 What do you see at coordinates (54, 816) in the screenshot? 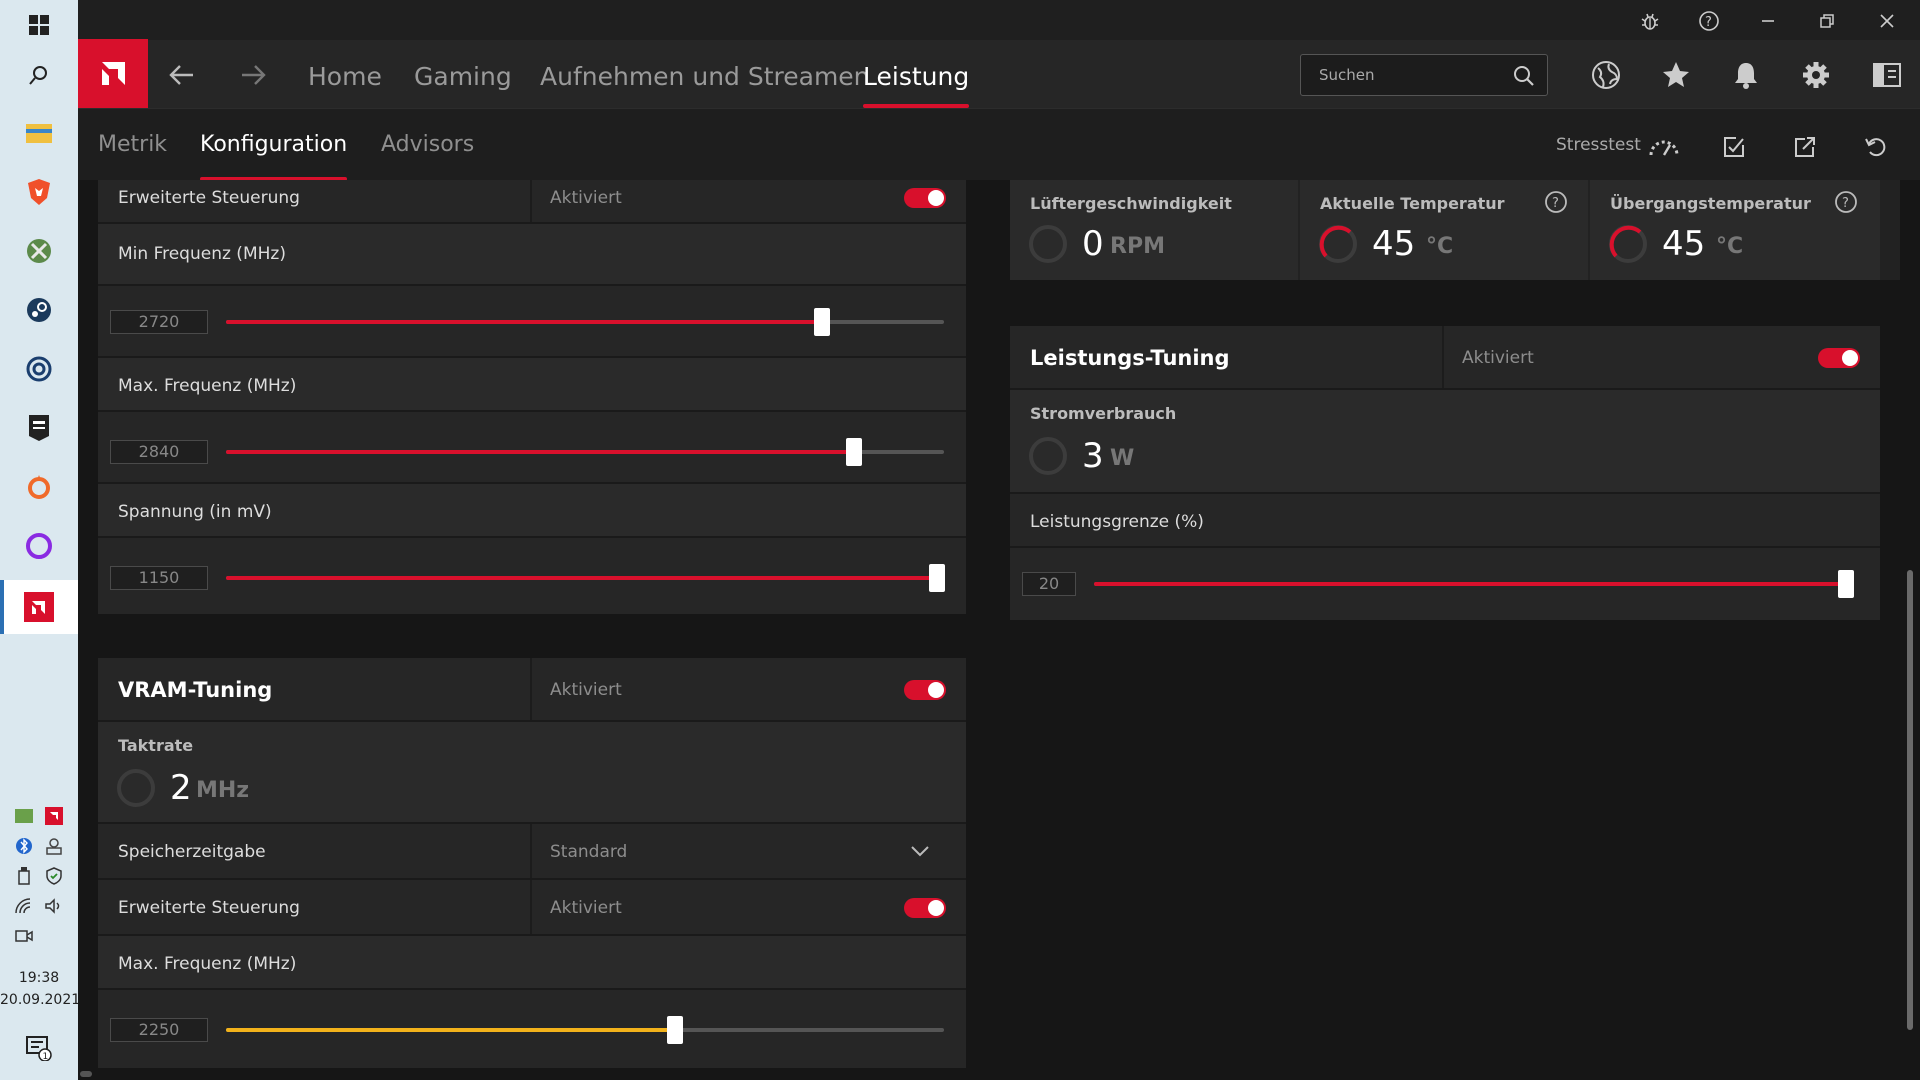
I see `amd-tray-icon` at bounding box center [54, 816].